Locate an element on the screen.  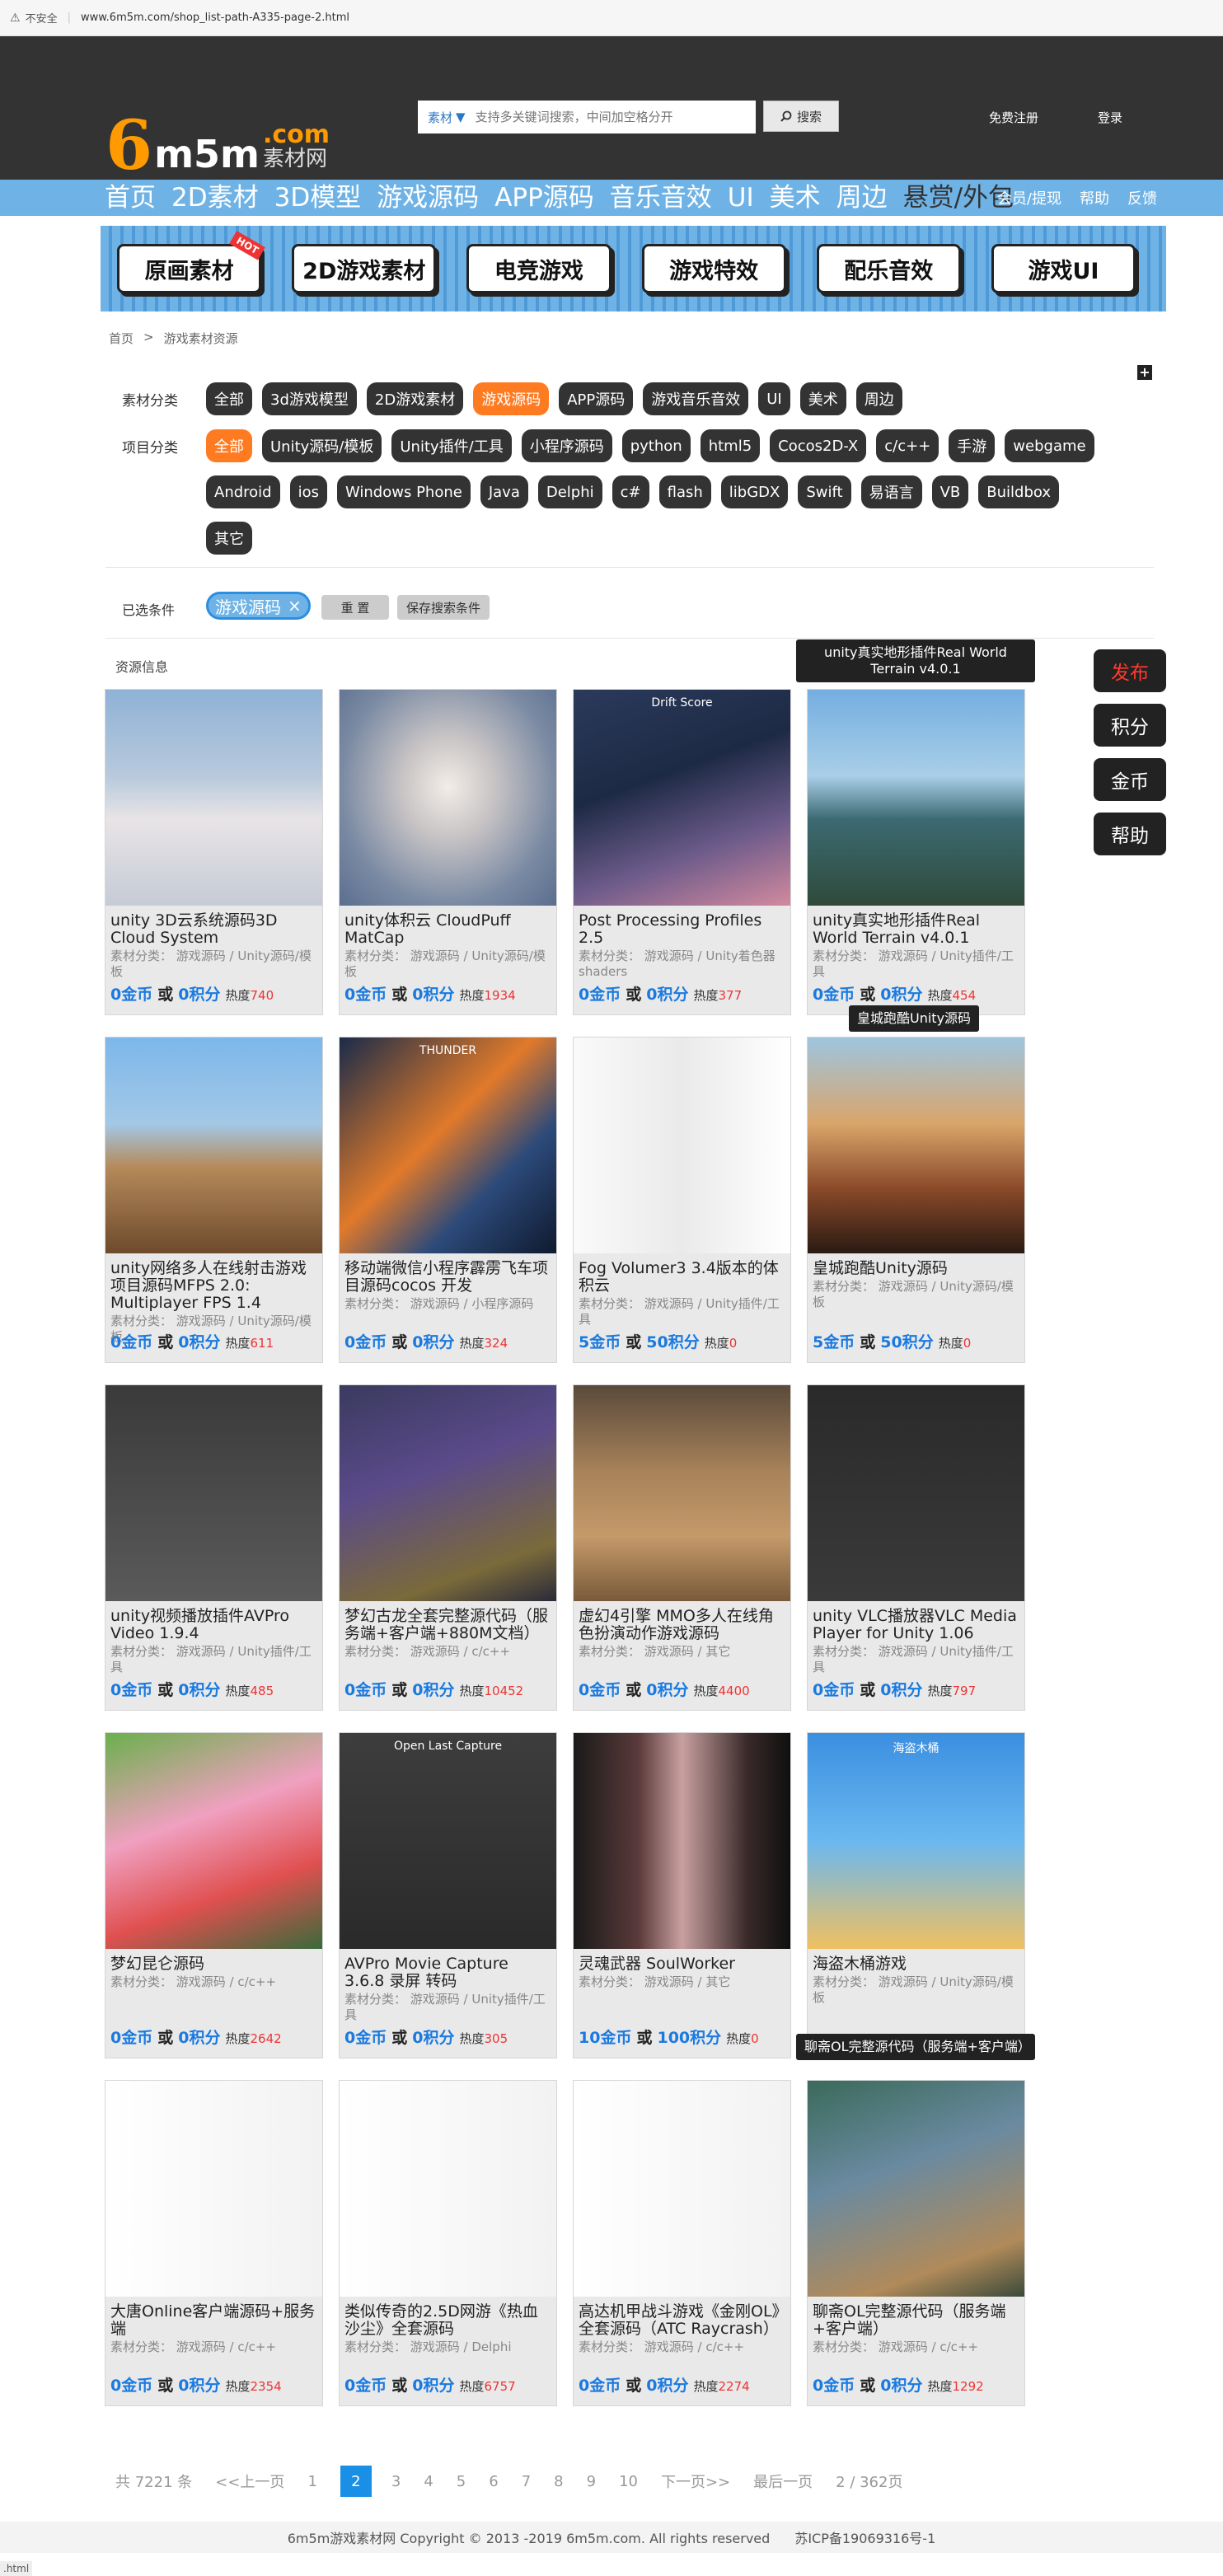
footer-icp: 苏ICP备19069316号-1 is located at coordinates (864, 2537).